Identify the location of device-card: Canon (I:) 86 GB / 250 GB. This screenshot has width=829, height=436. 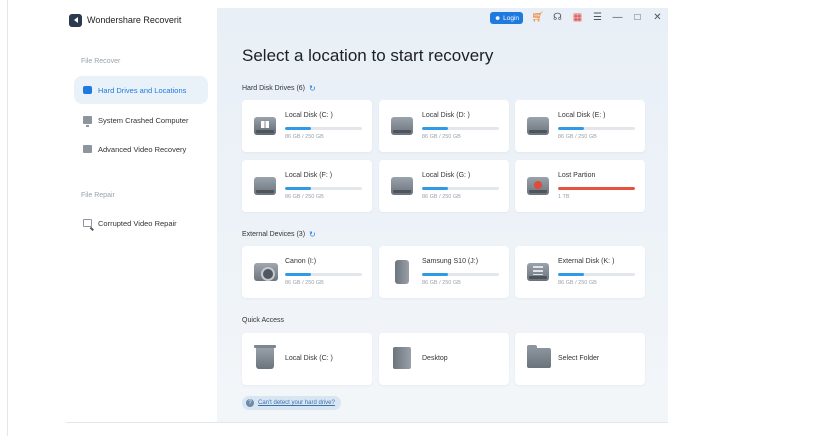
(307, 272).